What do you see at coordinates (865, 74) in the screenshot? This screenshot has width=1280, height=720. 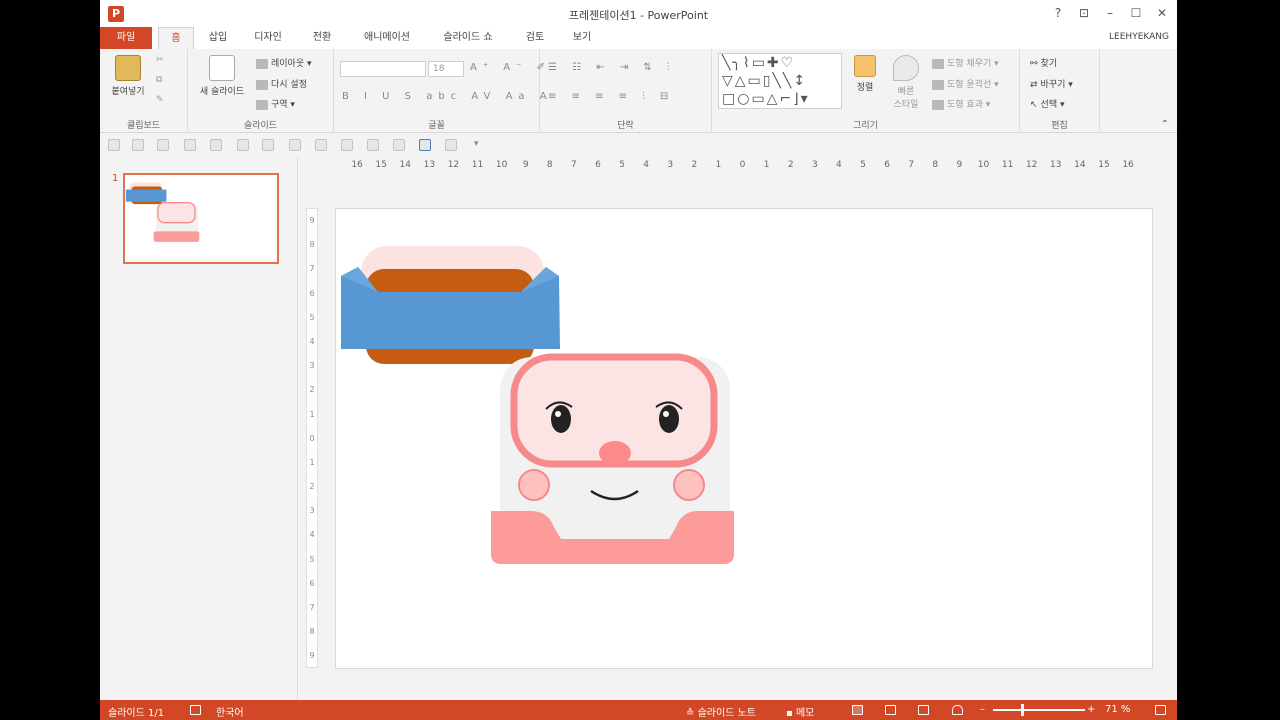 I see `arrange-button: 정렬` at bounding box center [865, 74].